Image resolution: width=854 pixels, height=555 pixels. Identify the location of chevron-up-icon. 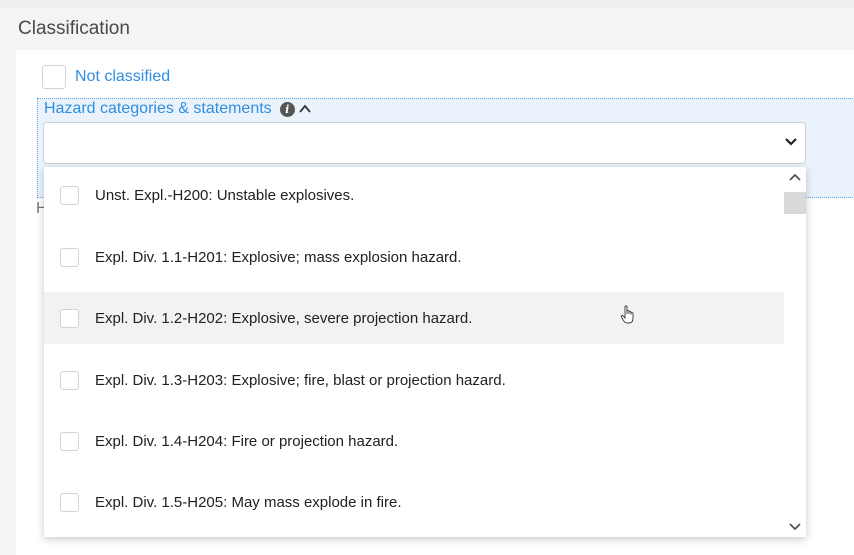
(304, 109).